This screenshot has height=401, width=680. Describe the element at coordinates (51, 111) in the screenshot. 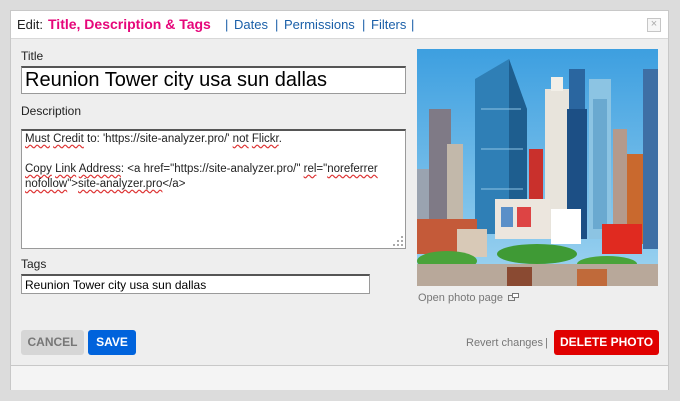

I see `description-label: Description` at that location.